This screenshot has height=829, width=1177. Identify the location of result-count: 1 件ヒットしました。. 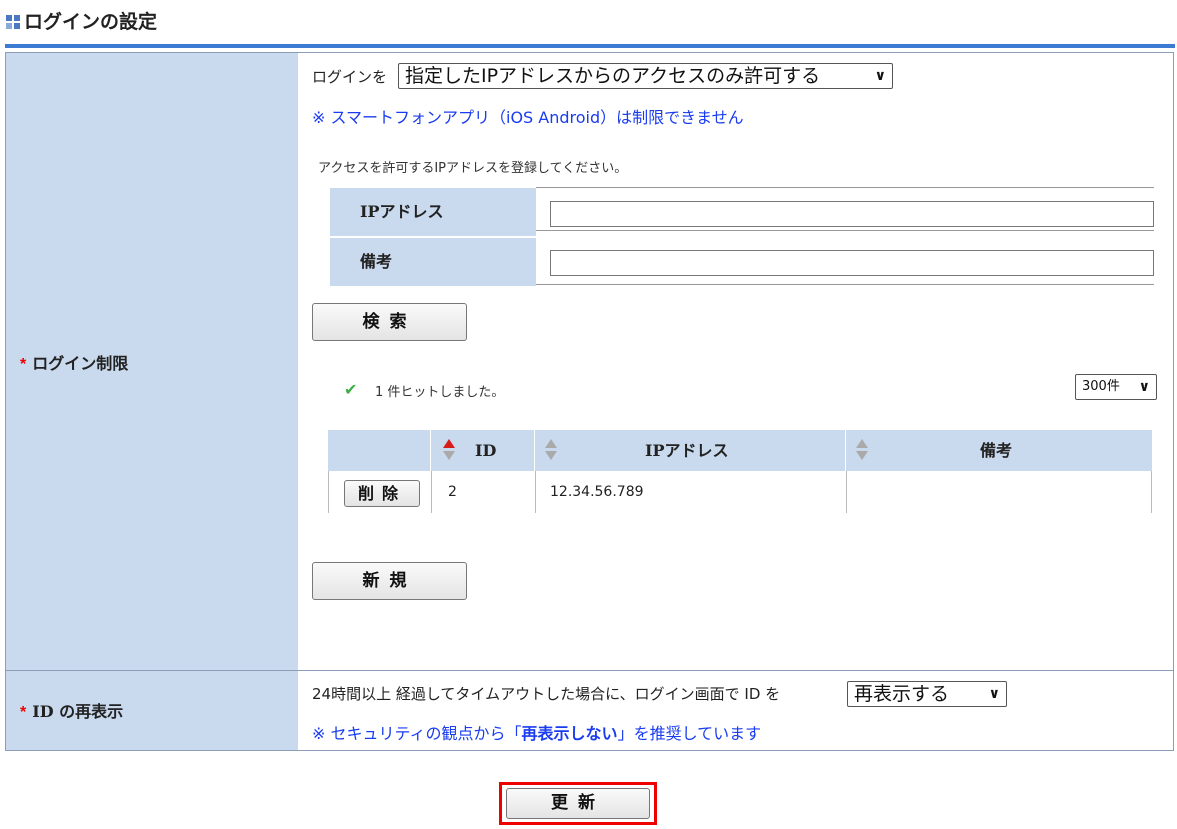
(440, 392).